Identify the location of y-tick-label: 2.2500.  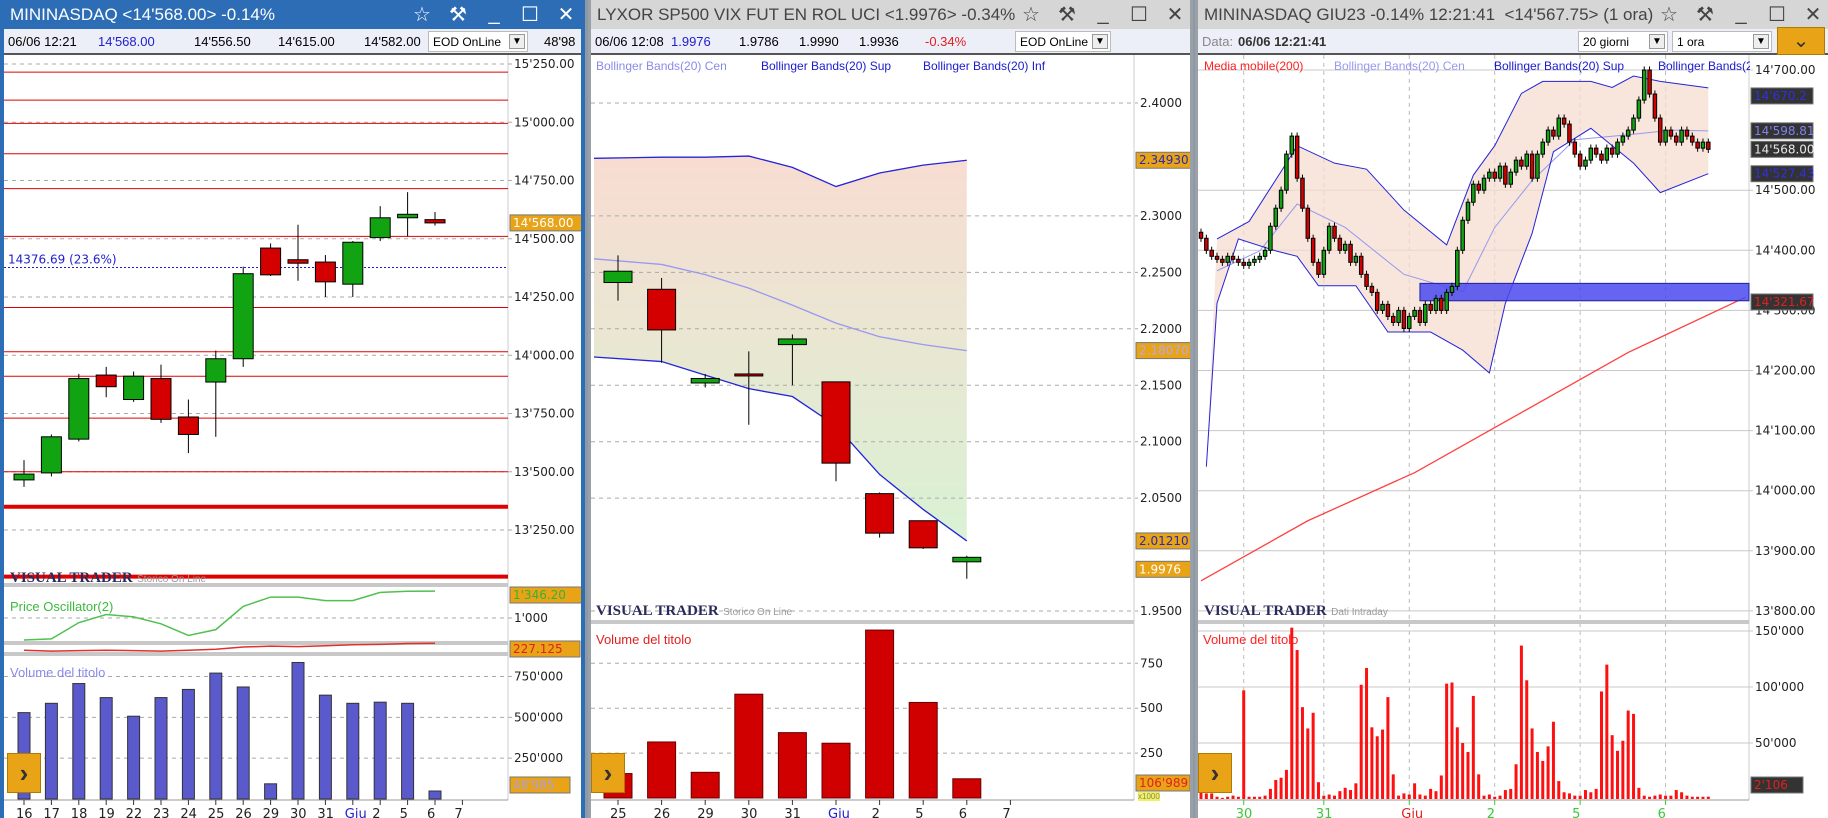
(1161, 272).